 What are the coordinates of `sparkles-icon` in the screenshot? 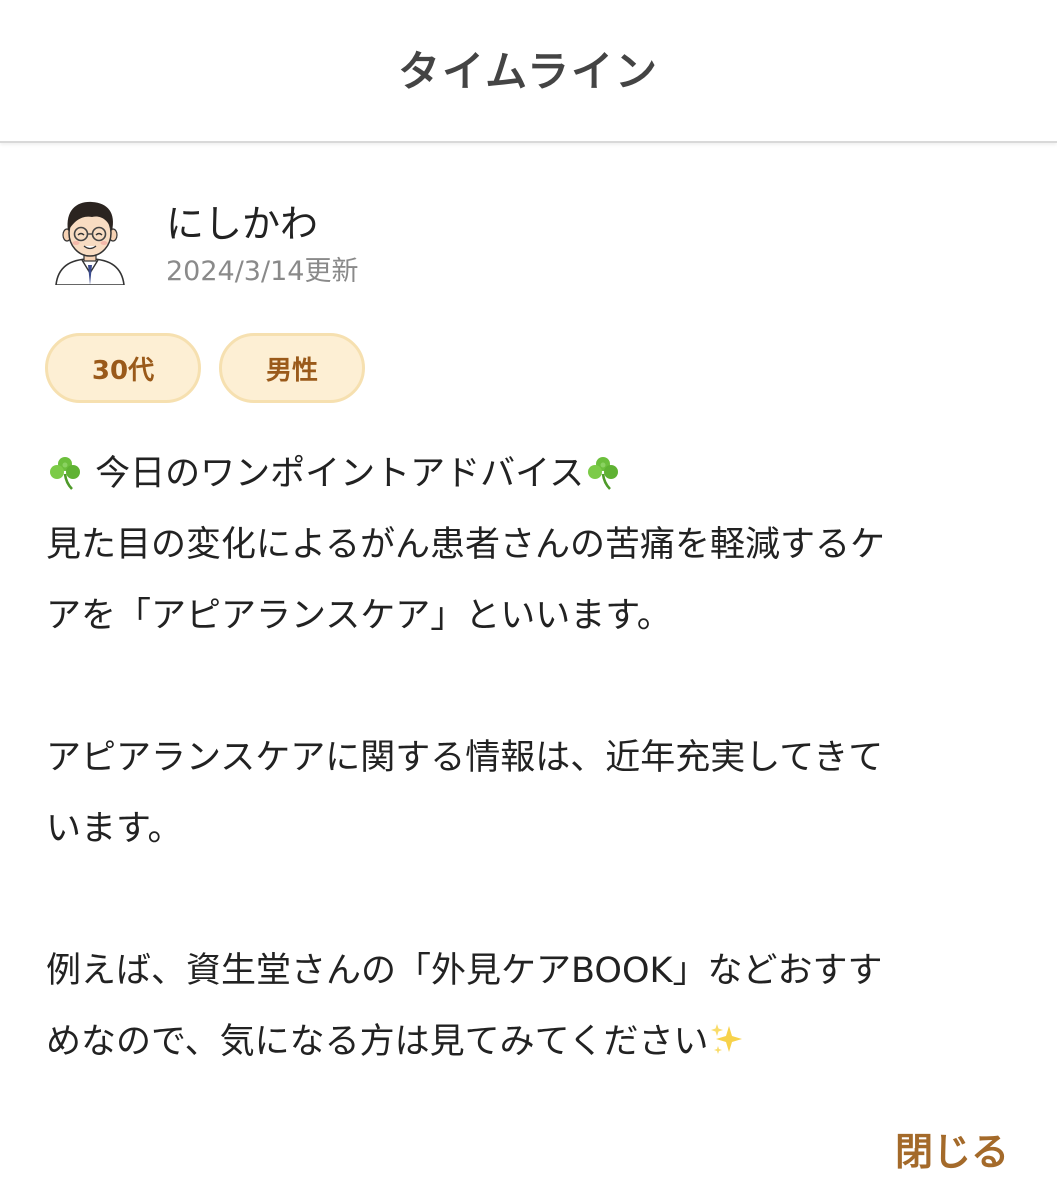 It's located at (726, 1039).